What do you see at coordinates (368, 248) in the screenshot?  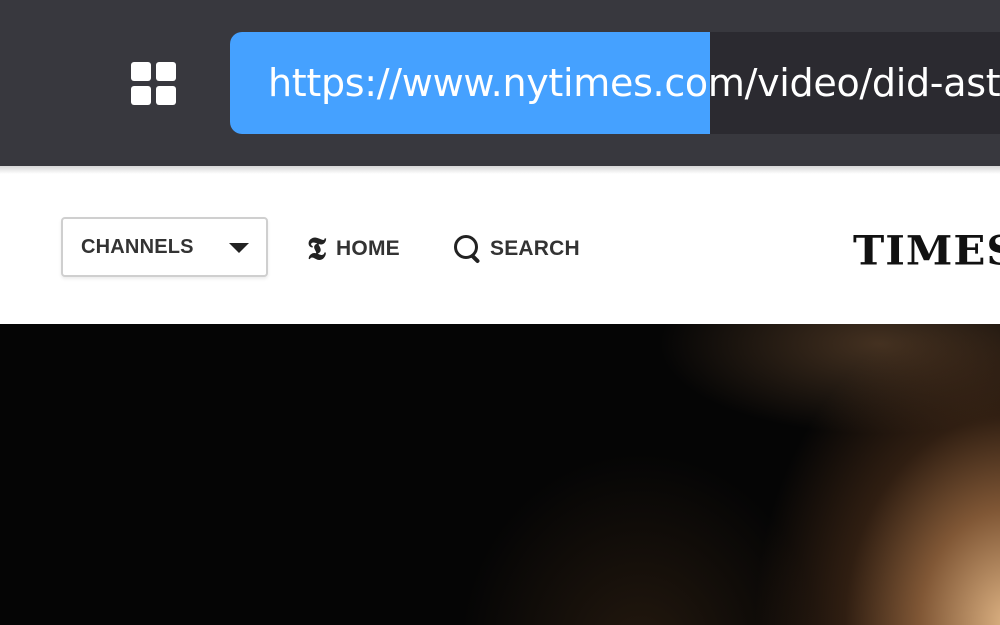 I see `home-label: HOME` at bounding box center [368, 248].